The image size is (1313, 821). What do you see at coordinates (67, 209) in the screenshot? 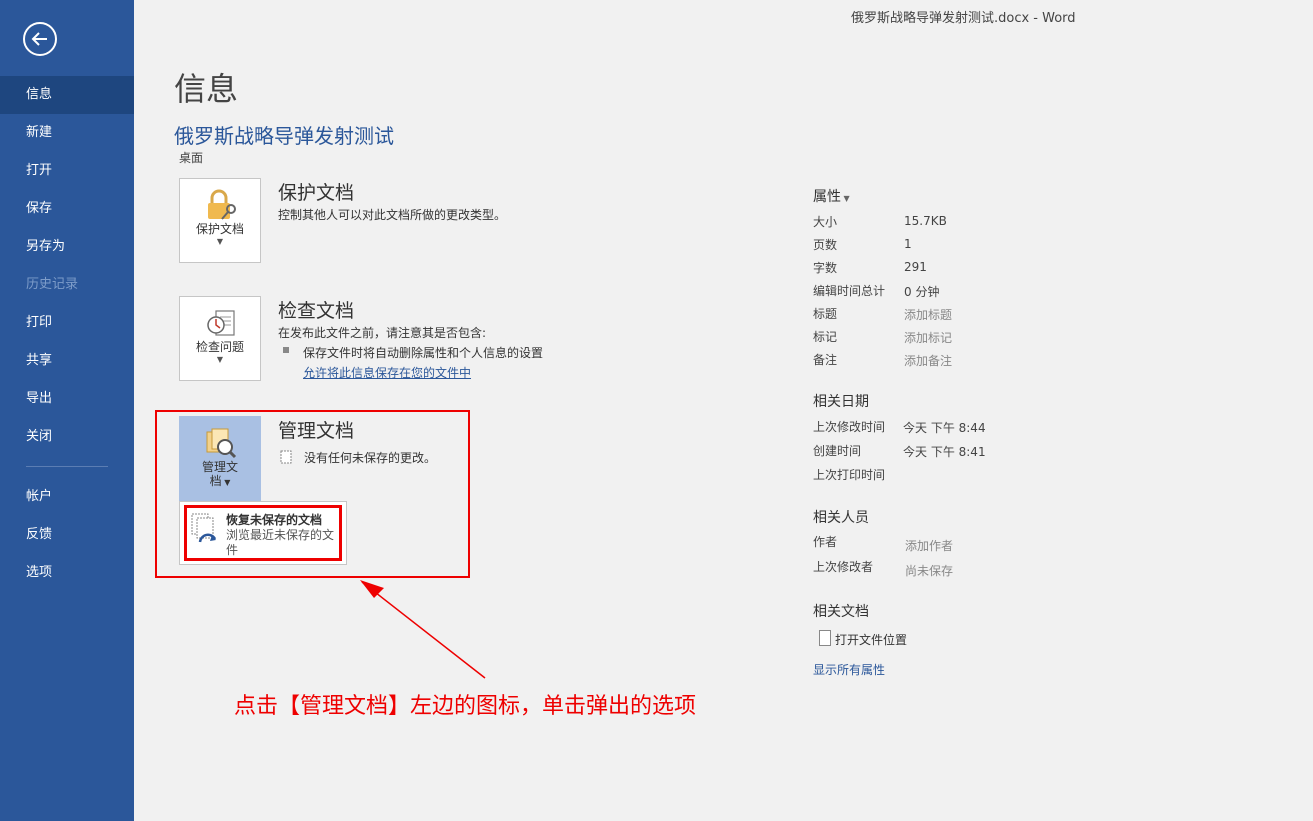
I see `nav-save: 保存` at bounding box center [67, 209].